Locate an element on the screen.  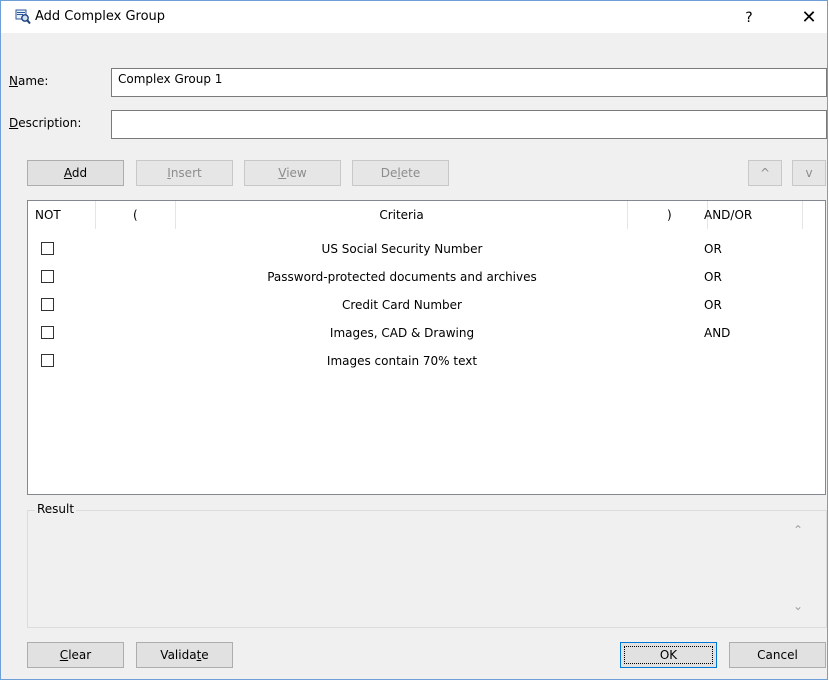
column-header-open-paren: ( is located at coordinates (136, 215).